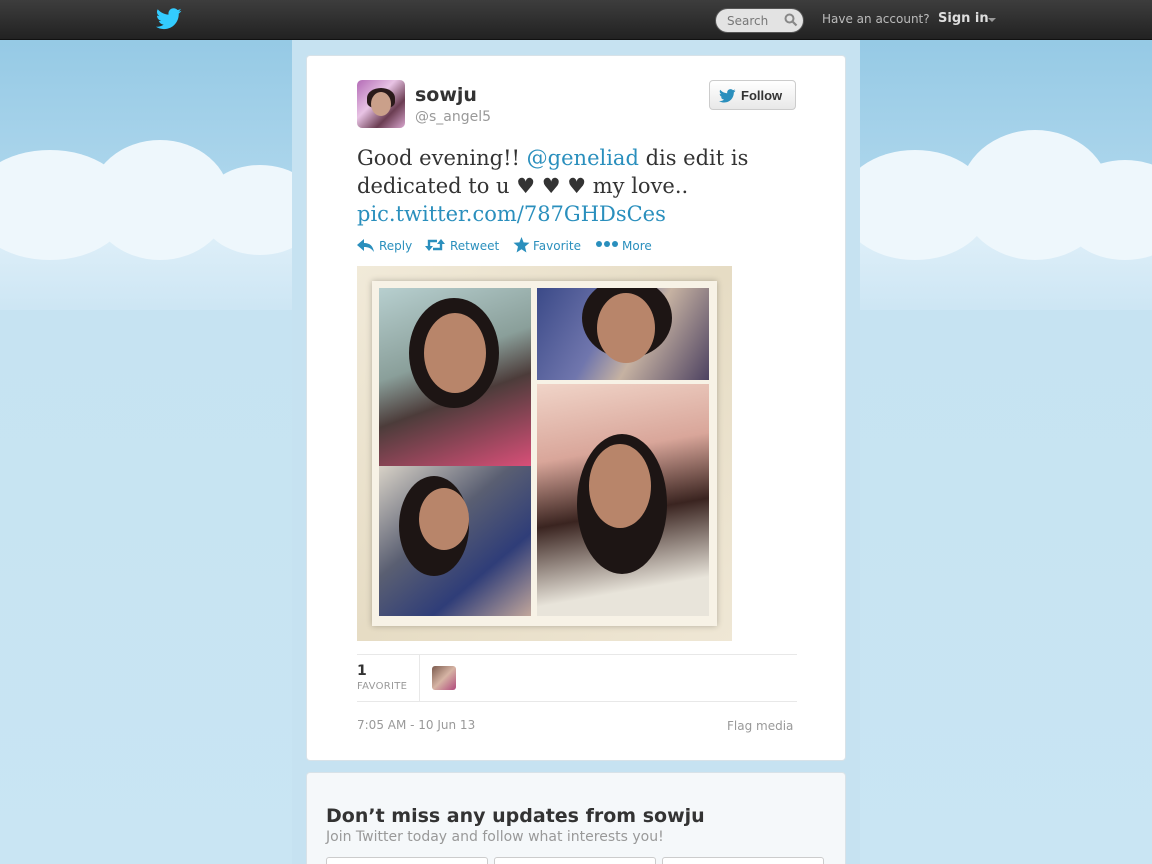 Image resolution: width=1152 pixels, height=864 pixels. What do you see at coordinates (963, 18) in the screenshot?
I see `signin-link: Sign in` at bounding box center [963, 18].